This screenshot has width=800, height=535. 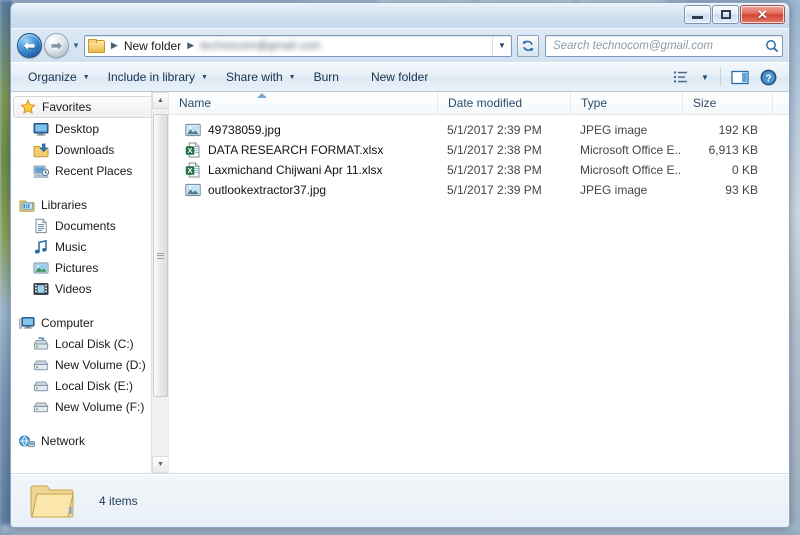 I want to click on close-icon: ✕, so click(x=762, y=14).